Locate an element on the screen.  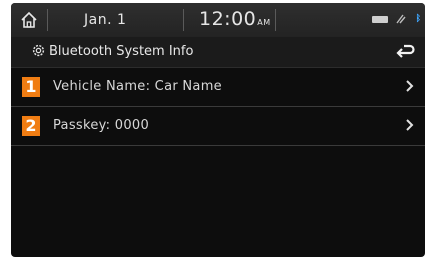
back-arrow-icon is located at coordinates (405, 51).